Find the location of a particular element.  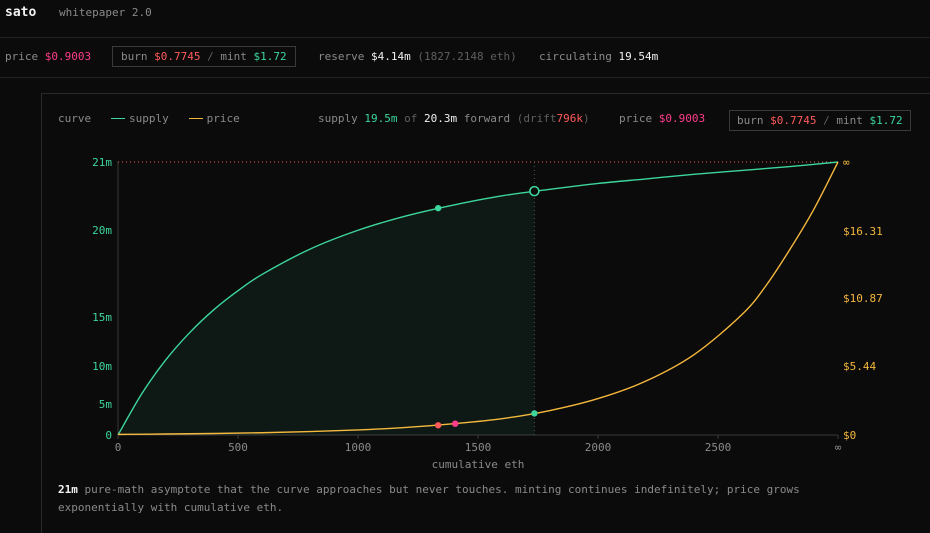

burn-price-marker is located at coordinates (438, 425).